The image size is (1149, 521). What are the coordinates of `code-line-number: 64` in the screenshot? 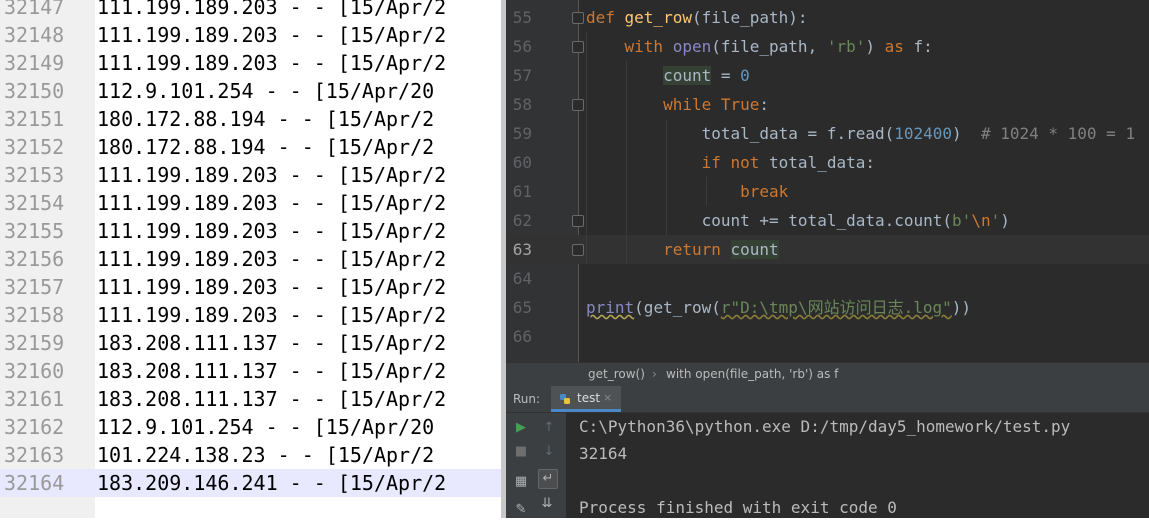 It's located at (522, 278).